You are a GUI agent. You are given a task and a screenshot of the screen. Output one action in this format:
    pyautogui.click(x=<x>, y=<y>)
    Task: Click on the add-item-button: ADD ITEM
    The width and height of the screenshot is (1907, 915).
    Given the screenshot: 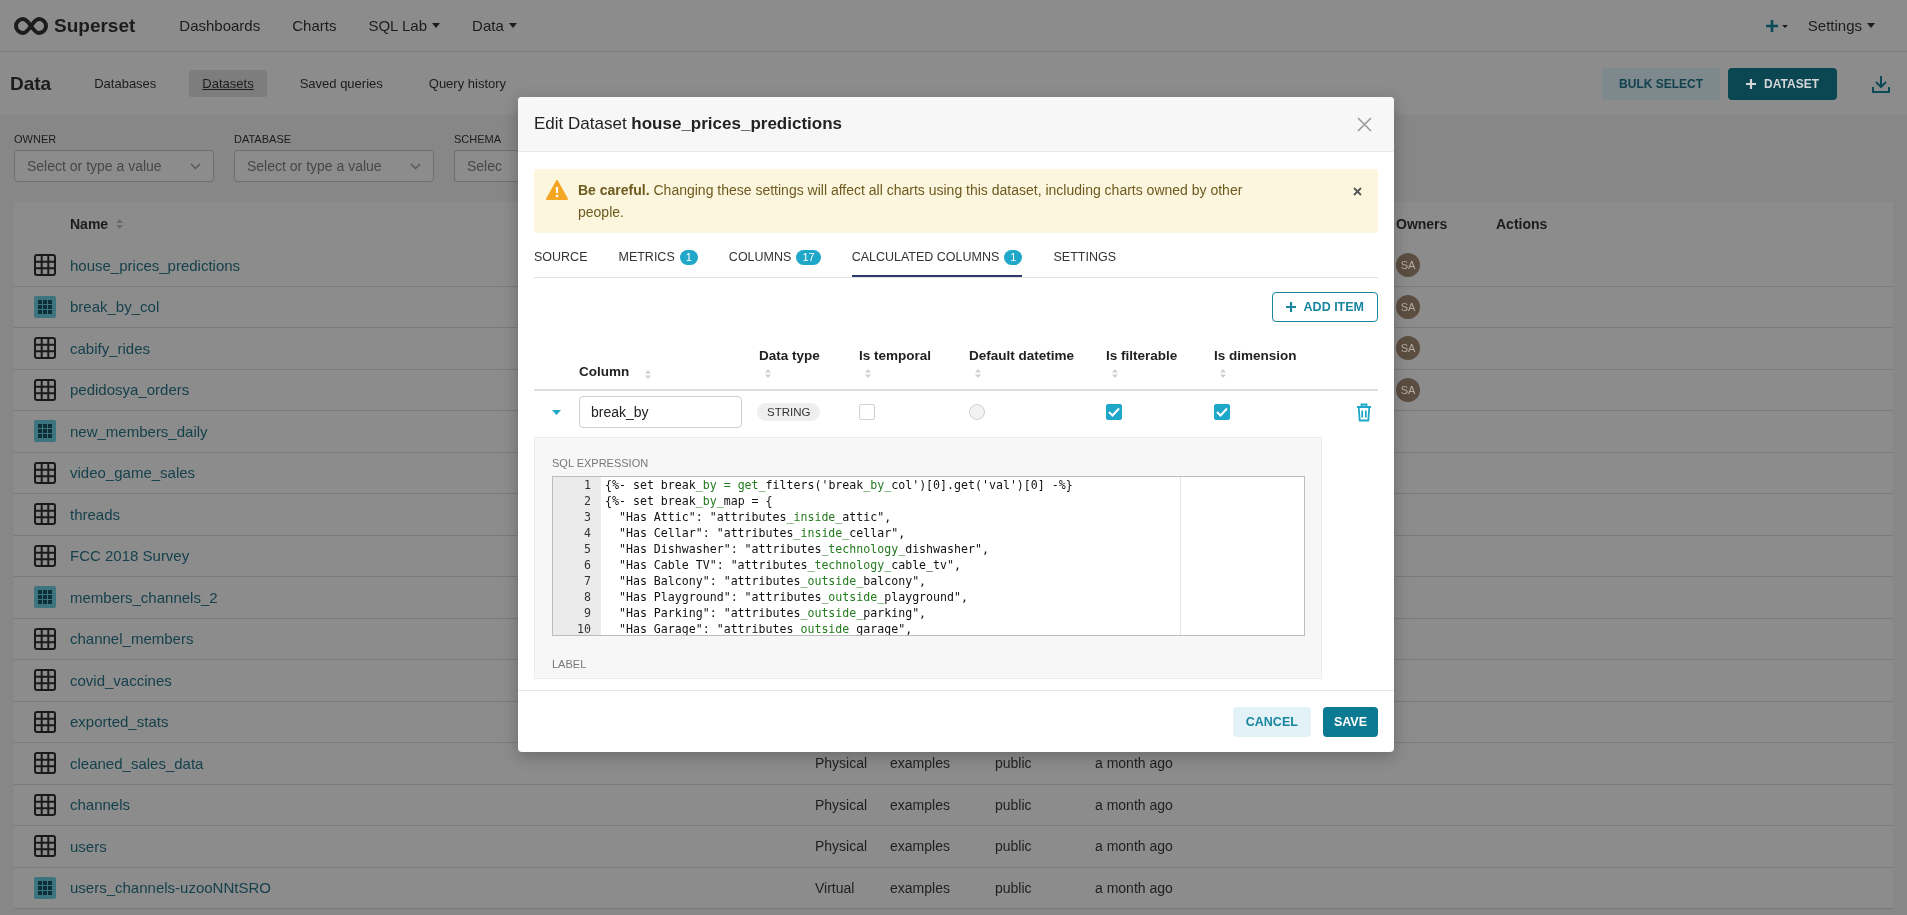 What is the action you would take?
    pyautogui.click(x=1324, y=307)
    